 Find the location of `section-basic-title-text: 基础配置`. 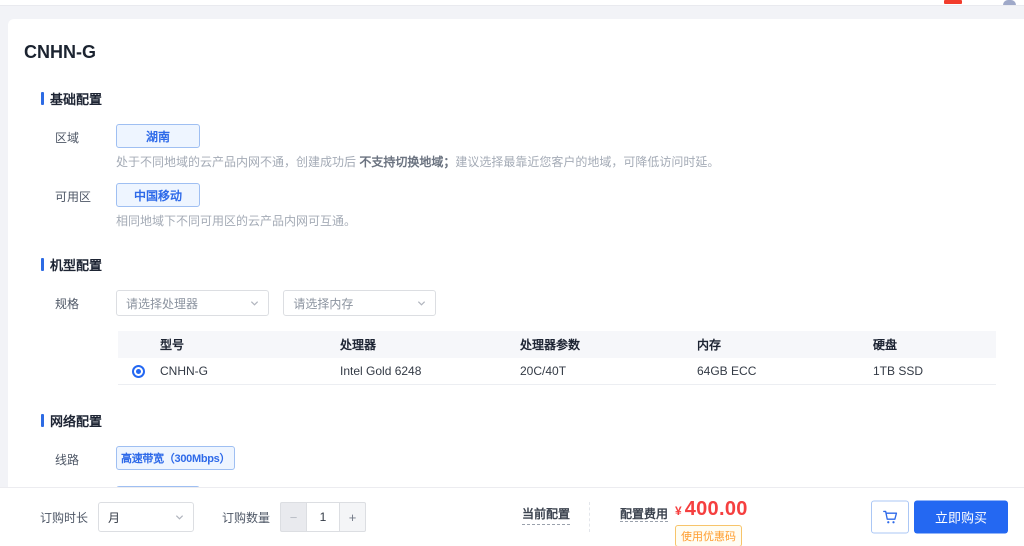

section-basic-title-text: 基础配置 is located at coordinates (76, 99).